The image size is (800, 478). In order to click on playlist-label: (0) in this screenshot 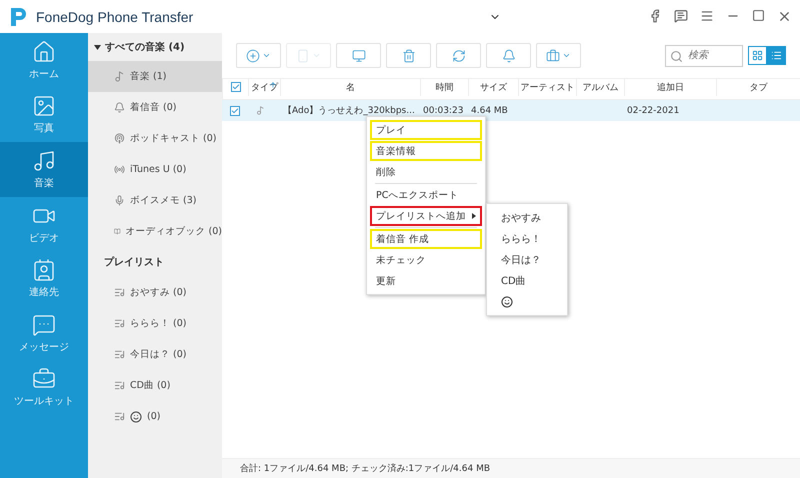, I will do `click(153, 416)`.